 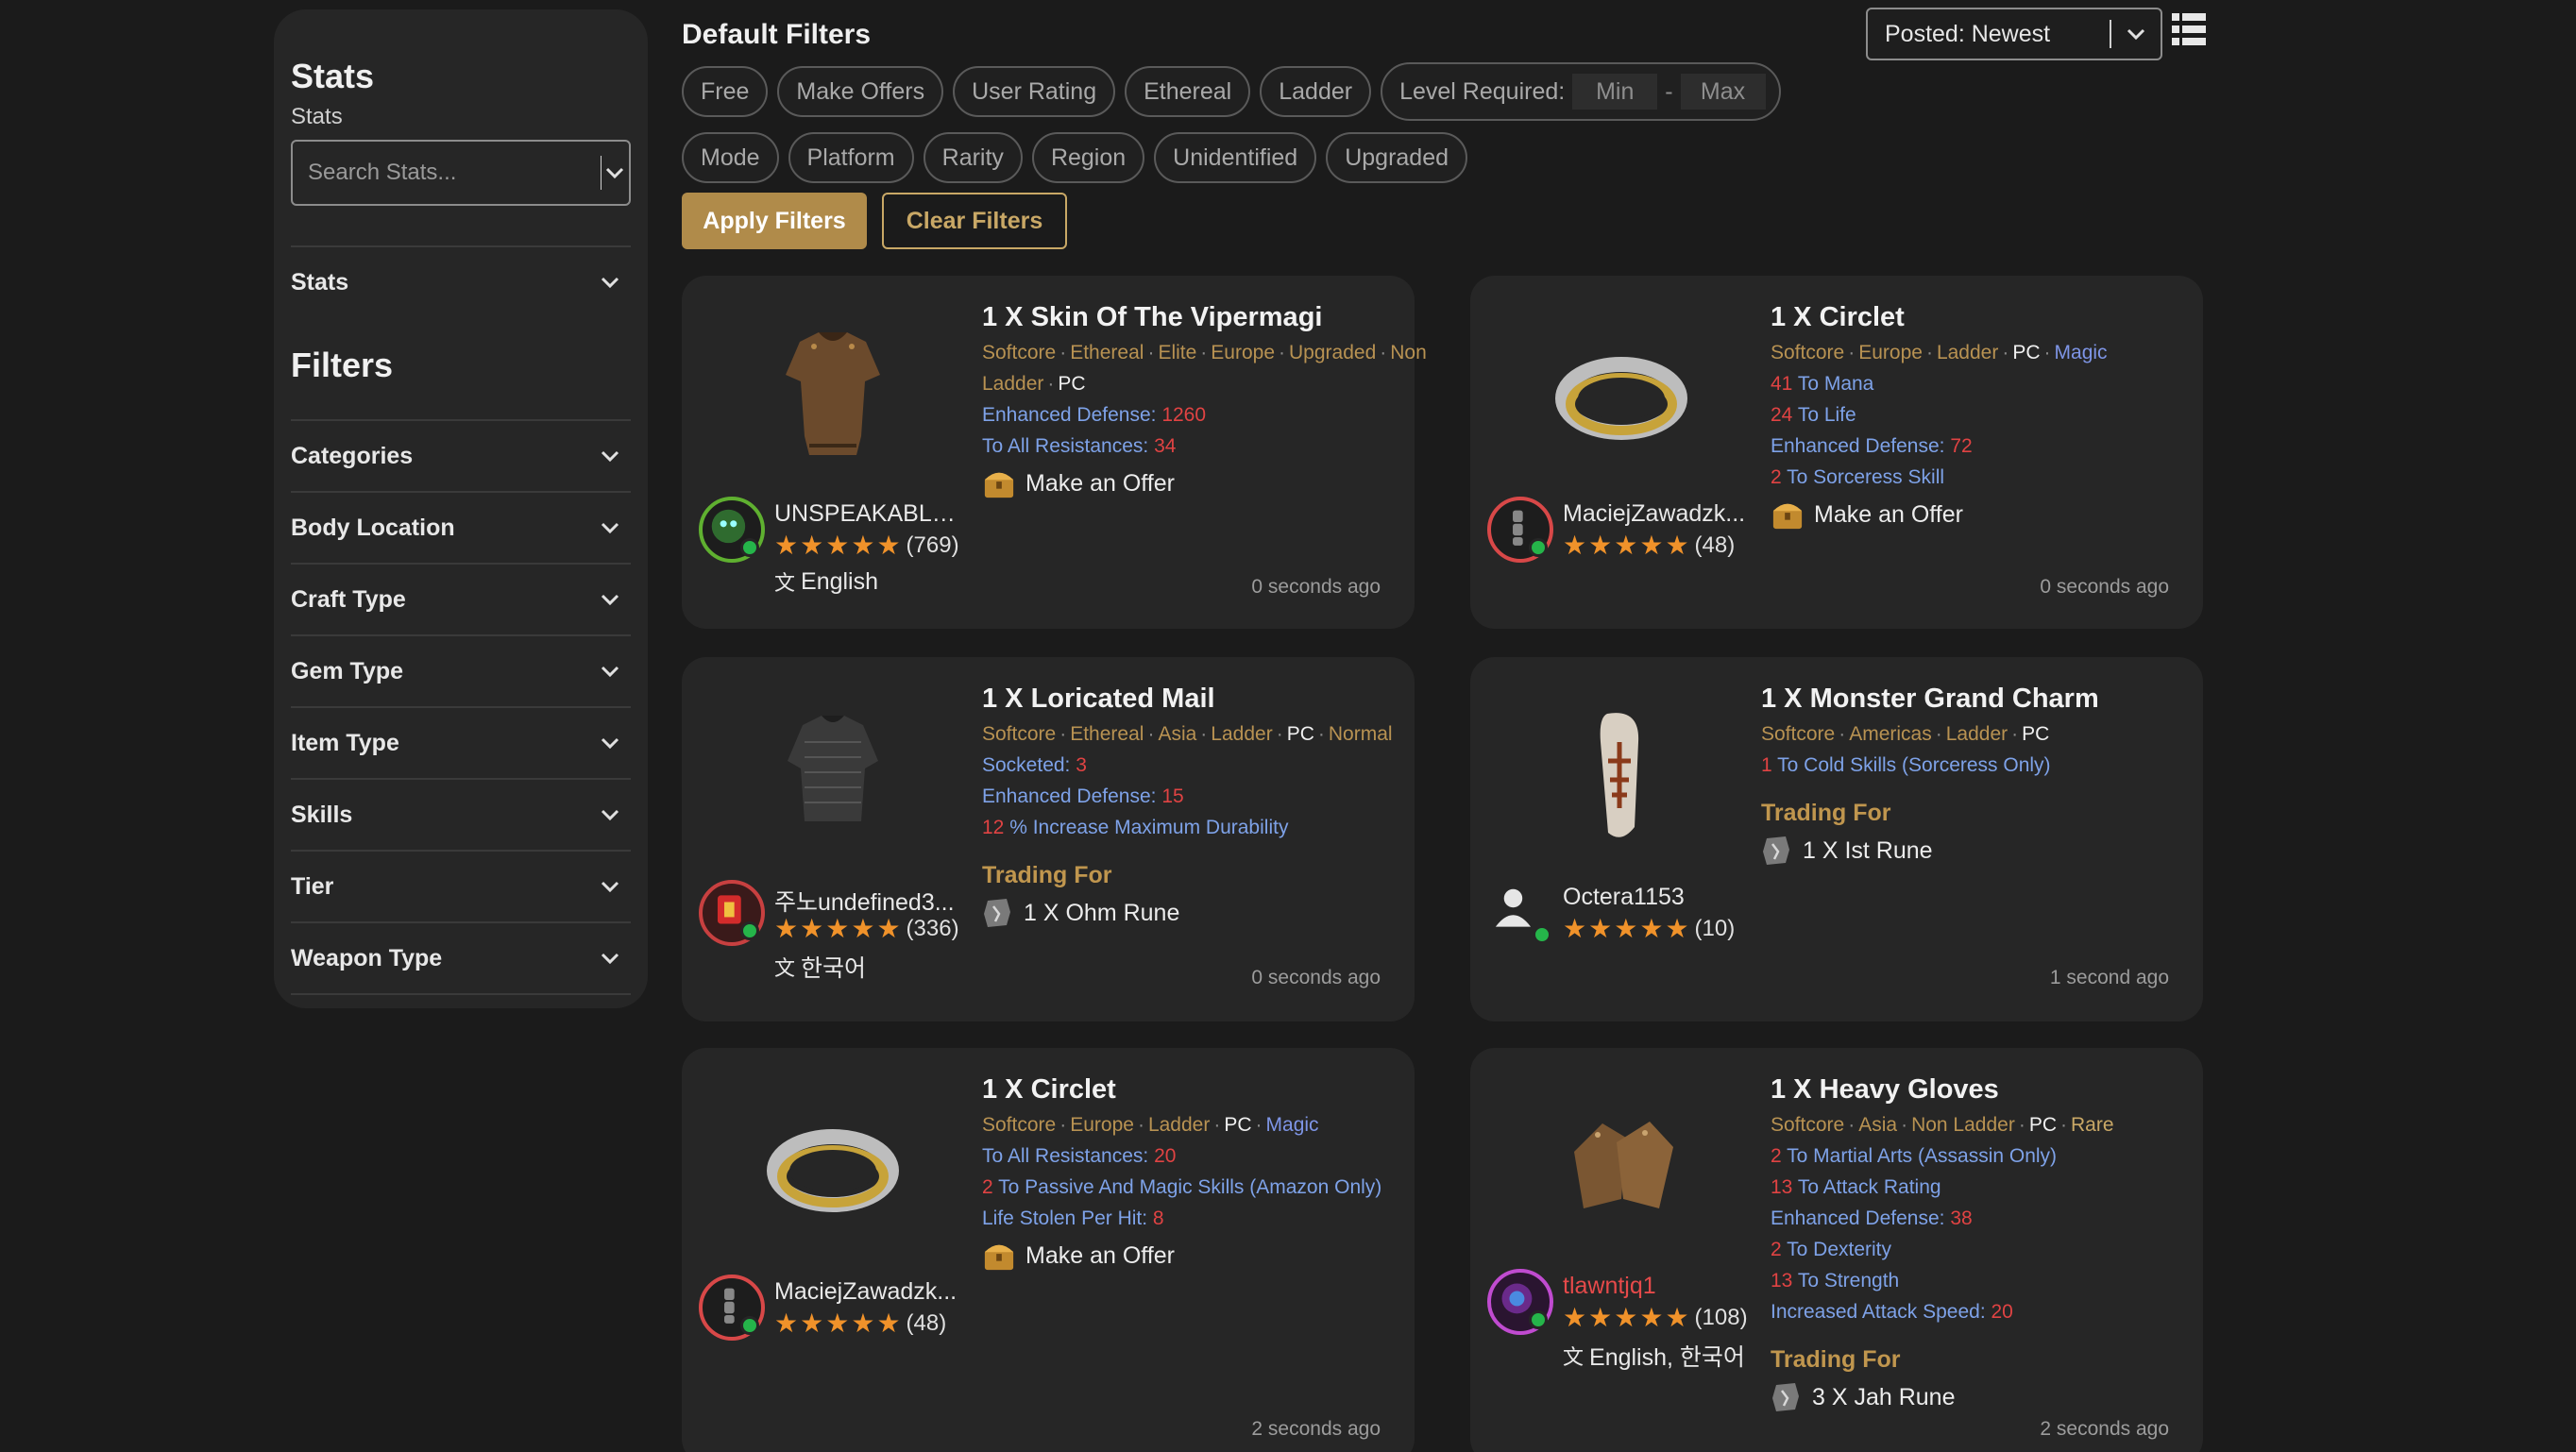 What do you see at coordinates (2092, 1125) in the screenshot?
I see `item-tag: Rare` at bounding box center [2092, 1125].